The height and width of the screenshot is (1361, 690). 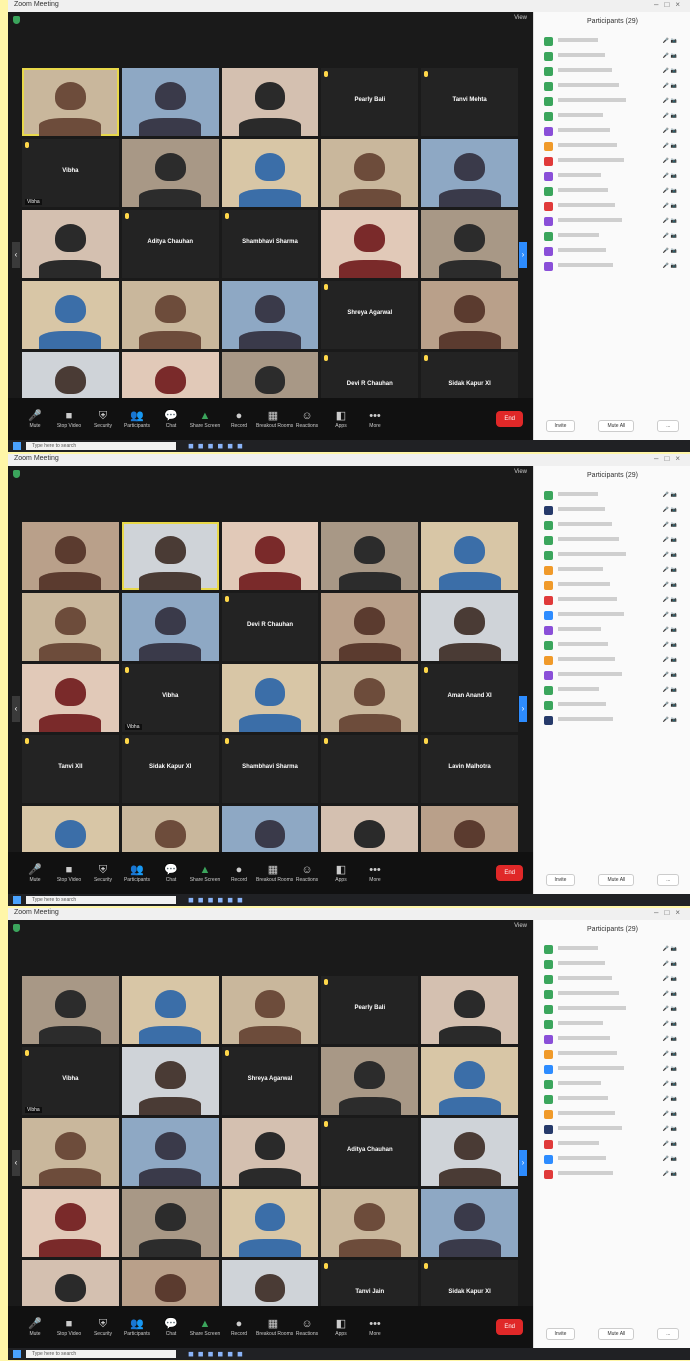 What do you see at coordinates (670, 4) in the screenshot?
I see `window-controls: –□×` at bounding box center [670, 4].